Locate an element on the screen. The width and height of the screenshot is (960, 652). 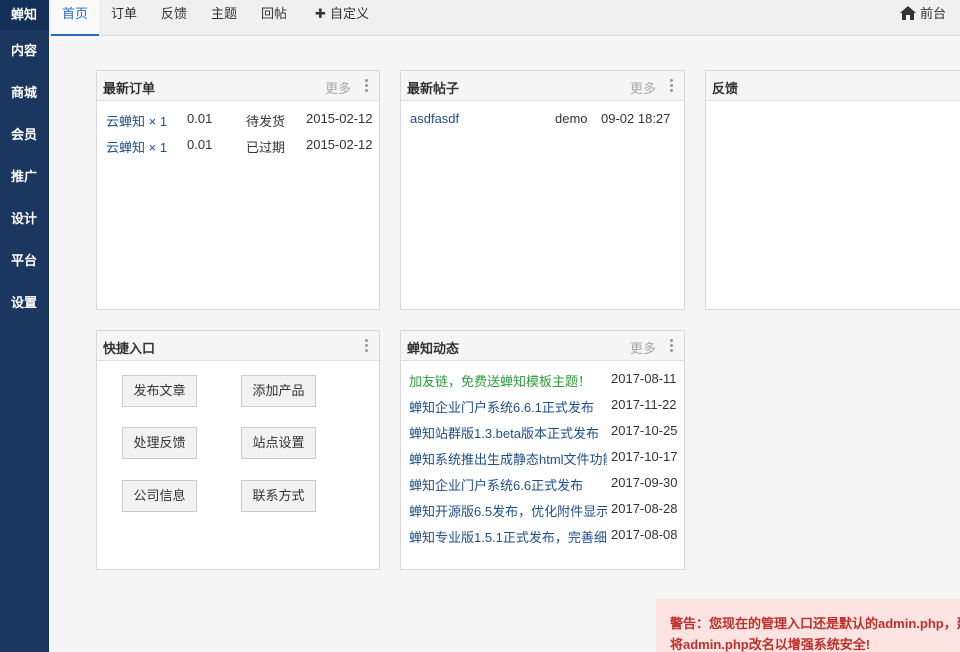
panel-header: 反馈 is located at coordinates (833, 86).